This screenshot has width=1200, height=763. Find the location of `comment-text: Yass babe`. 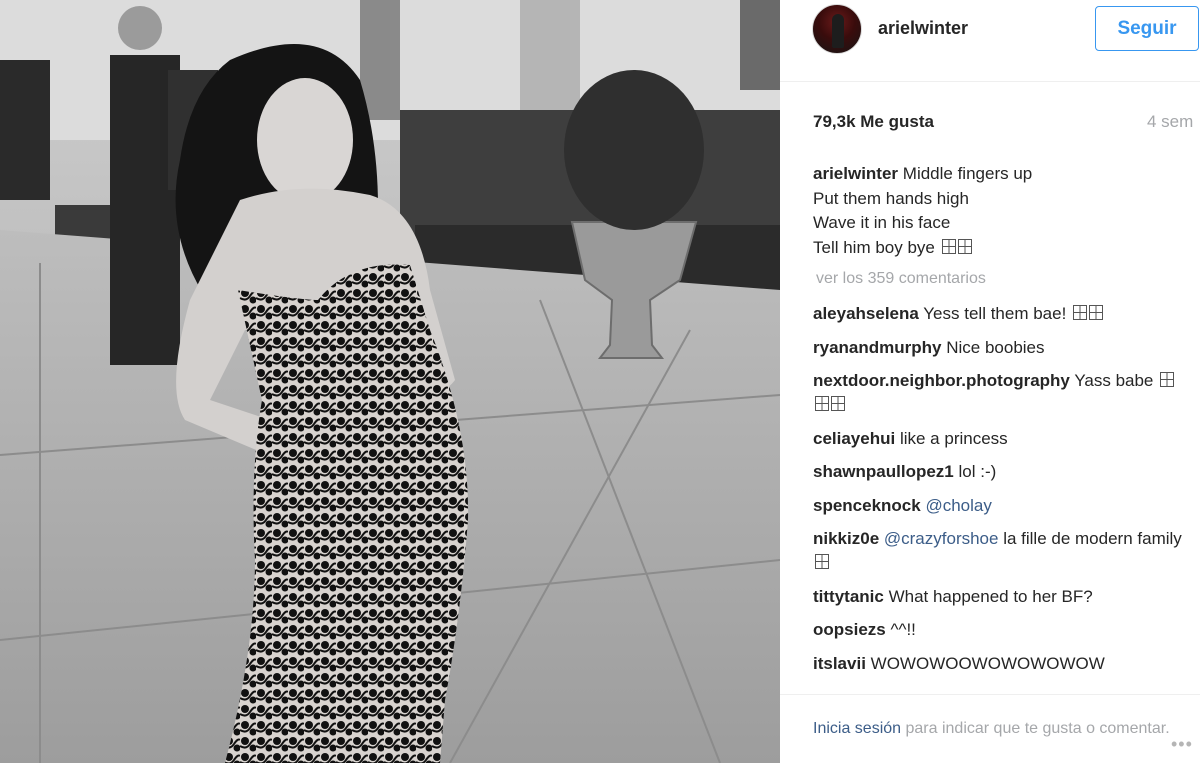

comment-text: Yass babe is located at coordinates (1114, 380).